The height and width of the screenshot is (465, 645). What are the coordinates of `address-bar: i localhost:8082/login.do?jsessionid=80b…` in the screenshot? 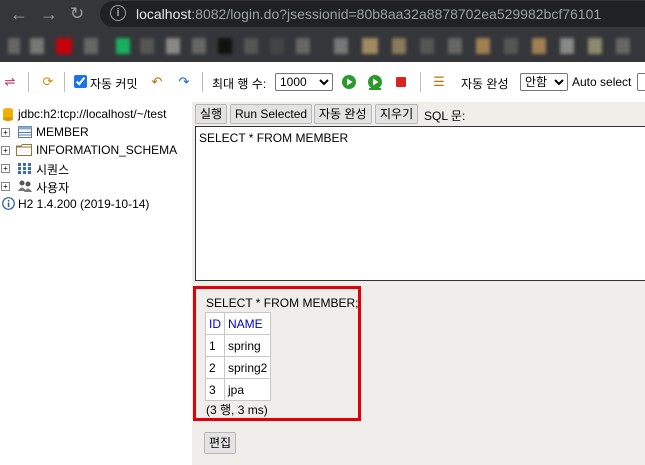 It's located at (372, 14).